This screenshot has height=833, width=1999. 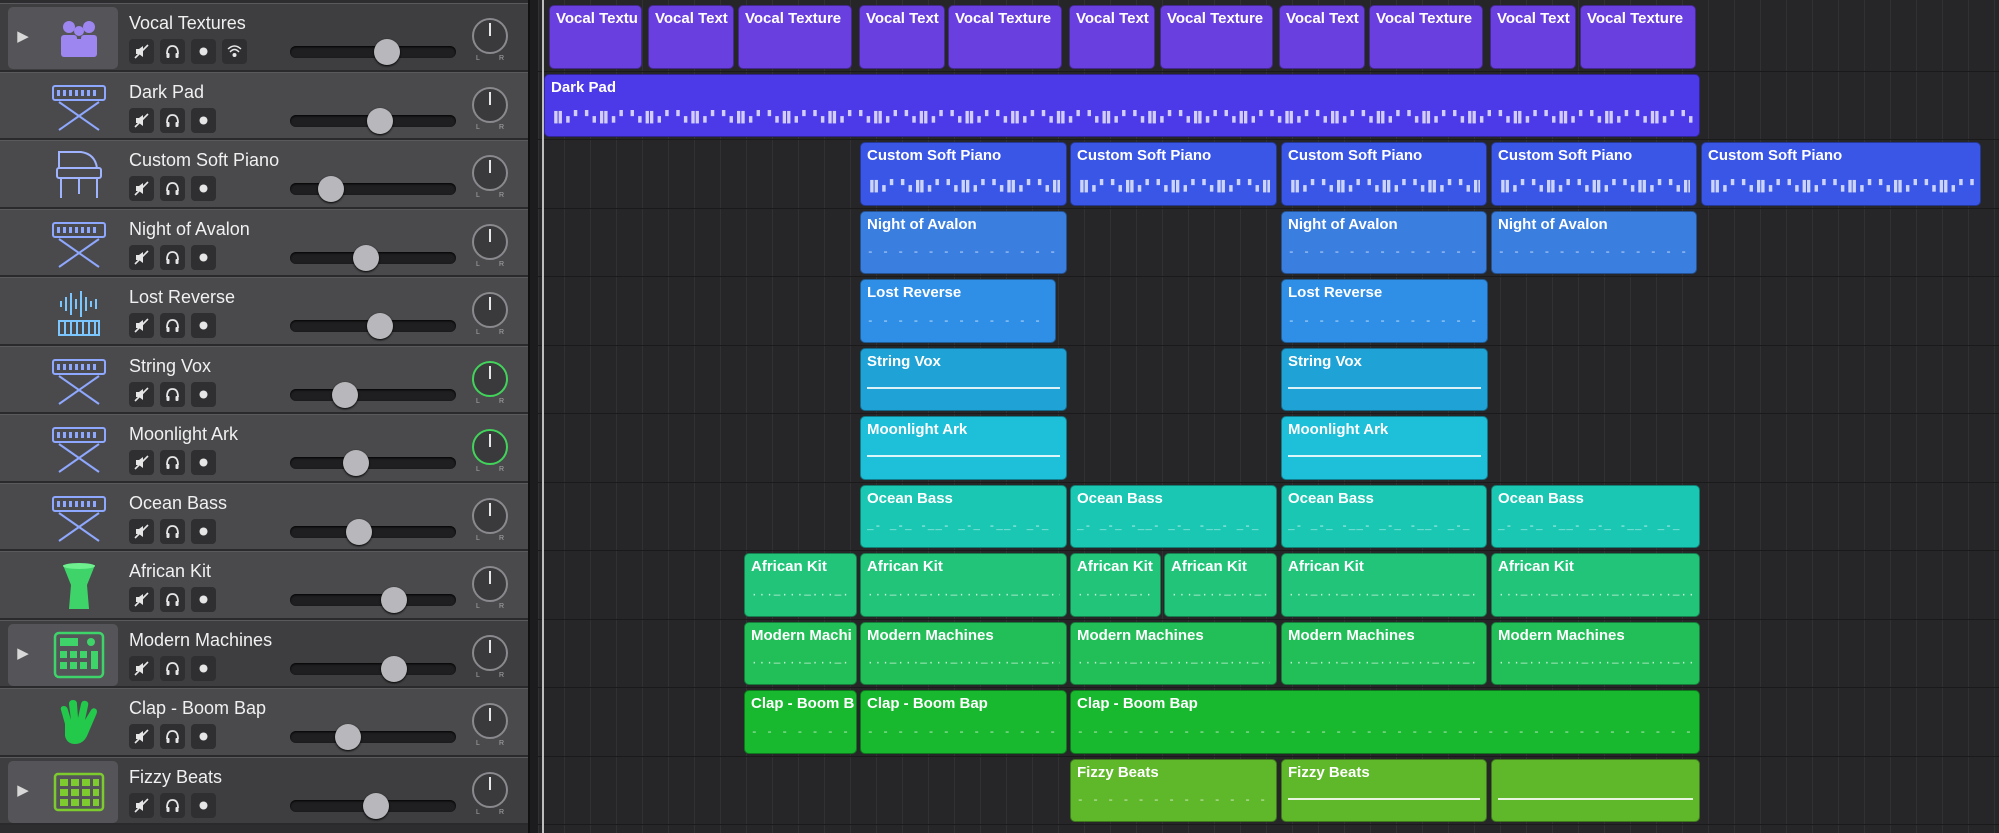 I want to click on track-header: Custom Soft Piano L R, so click(x=264, y=174).